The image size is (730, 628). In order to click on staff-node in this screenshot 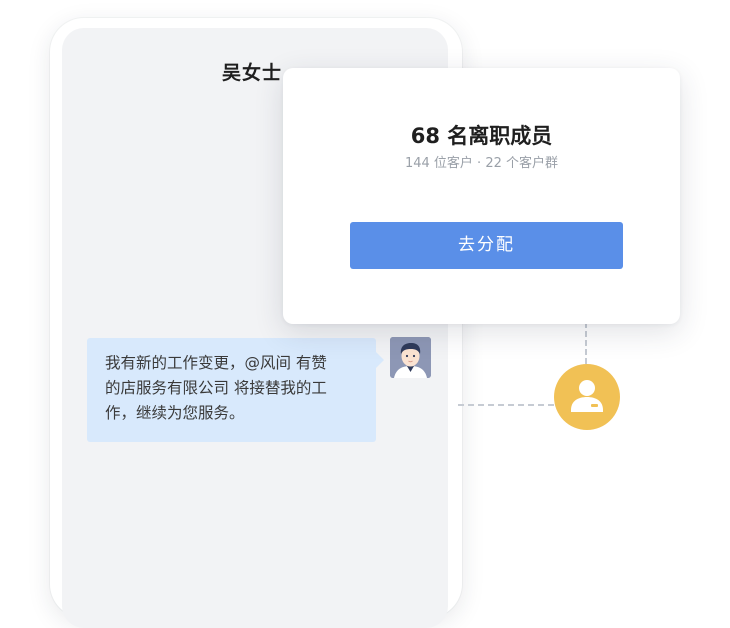, I will do `click(587, 397)`.